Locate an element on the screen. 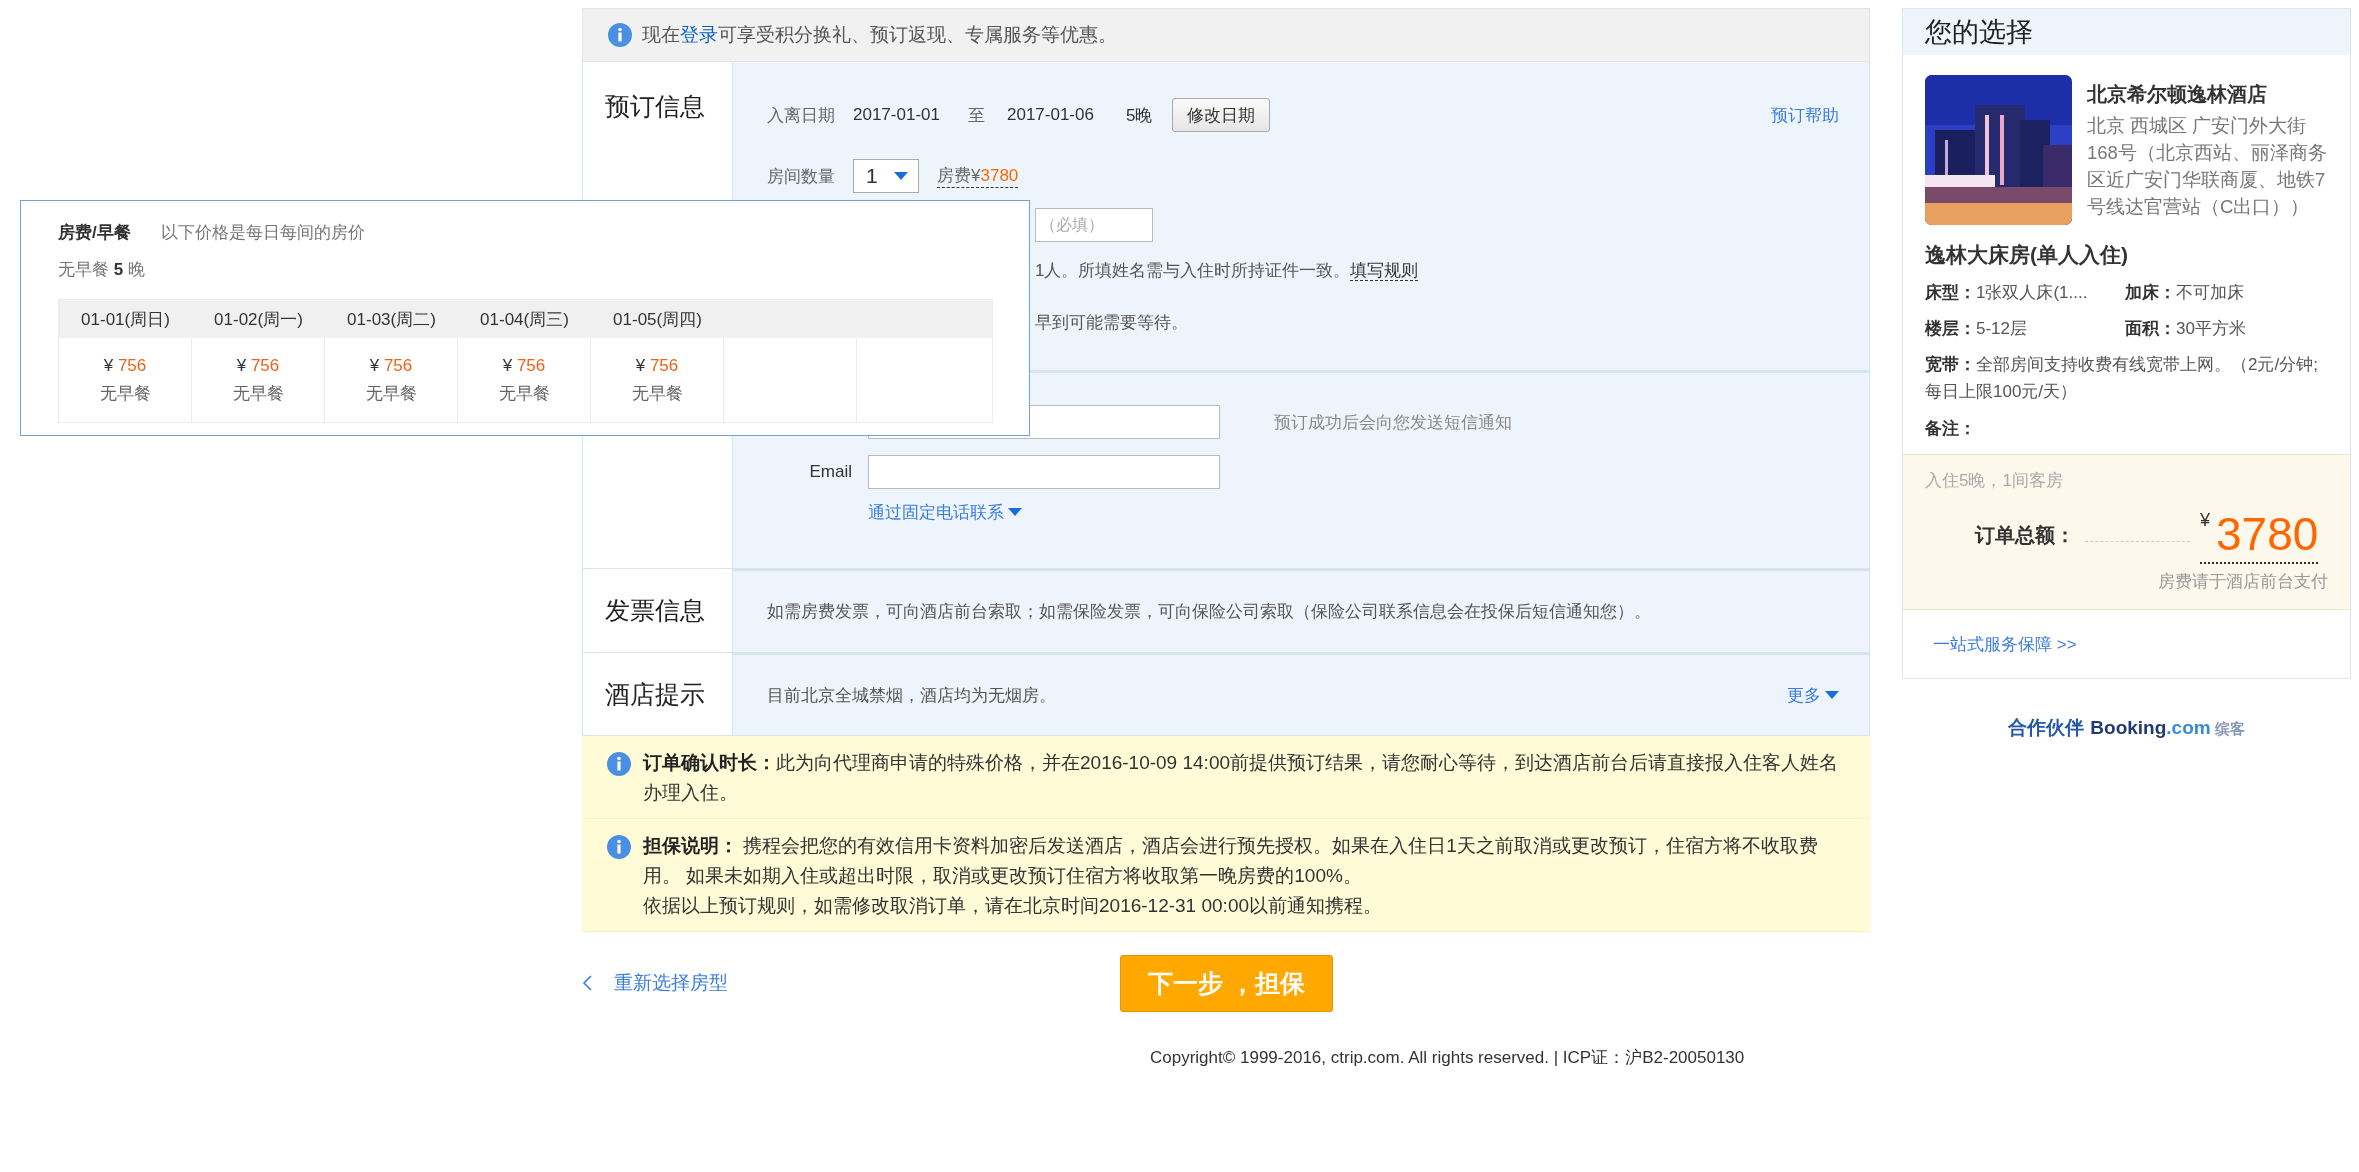  guest-name-field: （必填） is located at coordinates (1094, 225).